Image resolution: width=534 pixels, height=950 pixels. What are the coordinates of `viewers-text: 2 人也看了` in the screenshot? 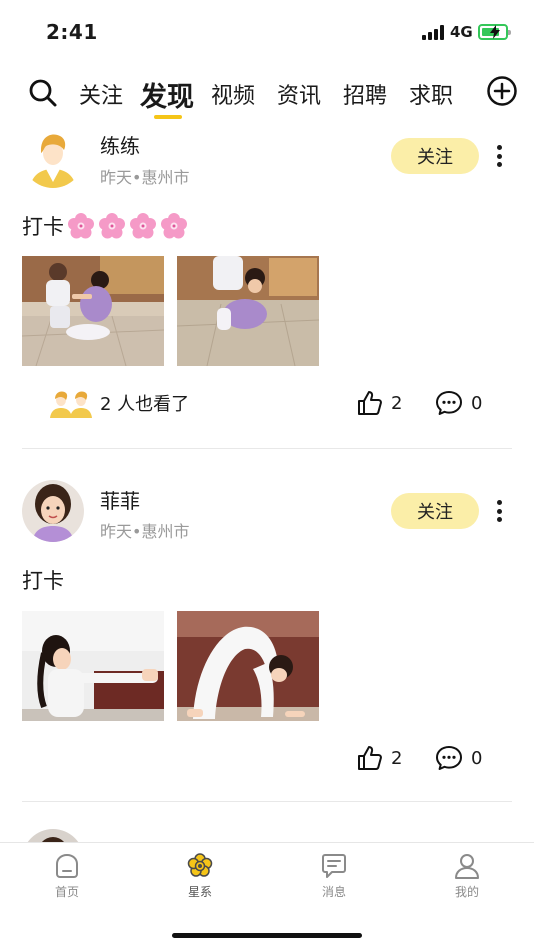 It's located at (145, 404).